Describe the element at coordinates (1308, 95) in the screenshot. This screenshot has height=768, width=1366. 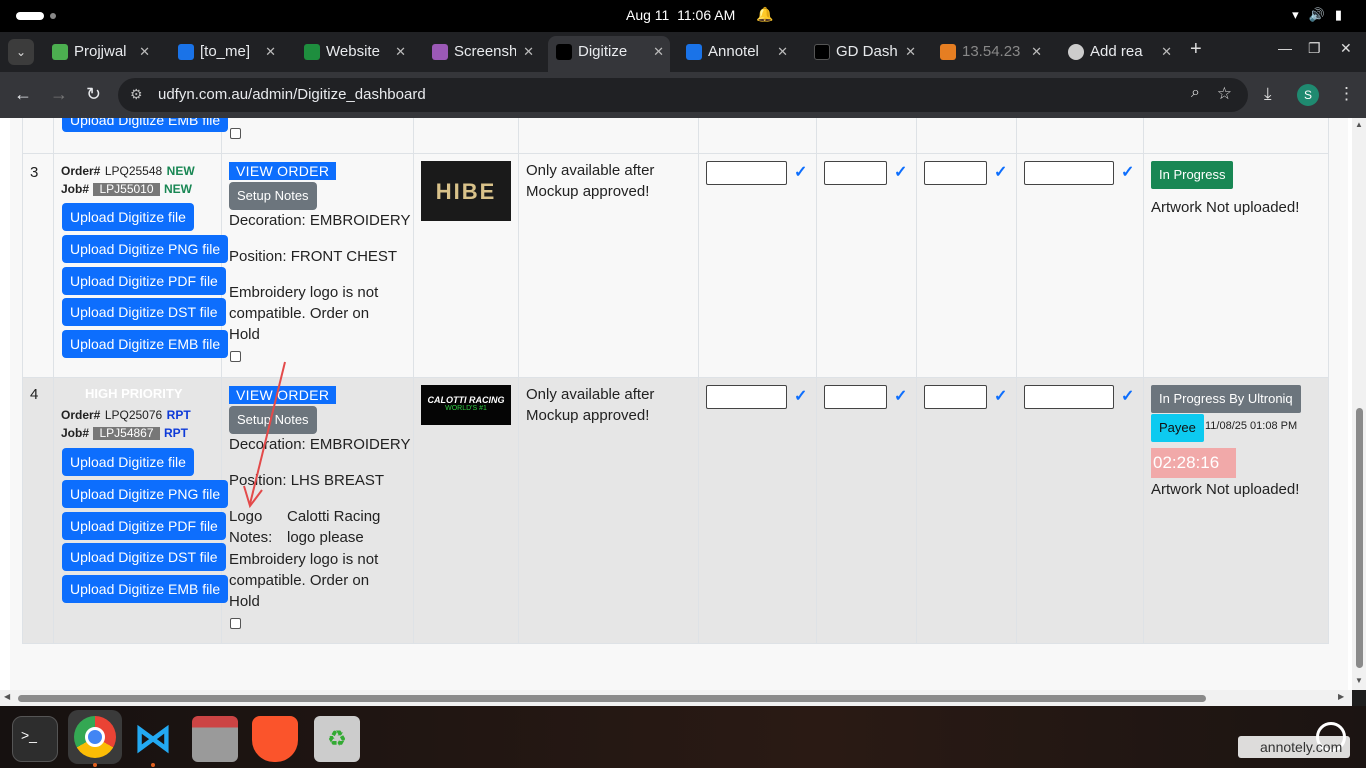
I see `profile-avatar: S` at that location.